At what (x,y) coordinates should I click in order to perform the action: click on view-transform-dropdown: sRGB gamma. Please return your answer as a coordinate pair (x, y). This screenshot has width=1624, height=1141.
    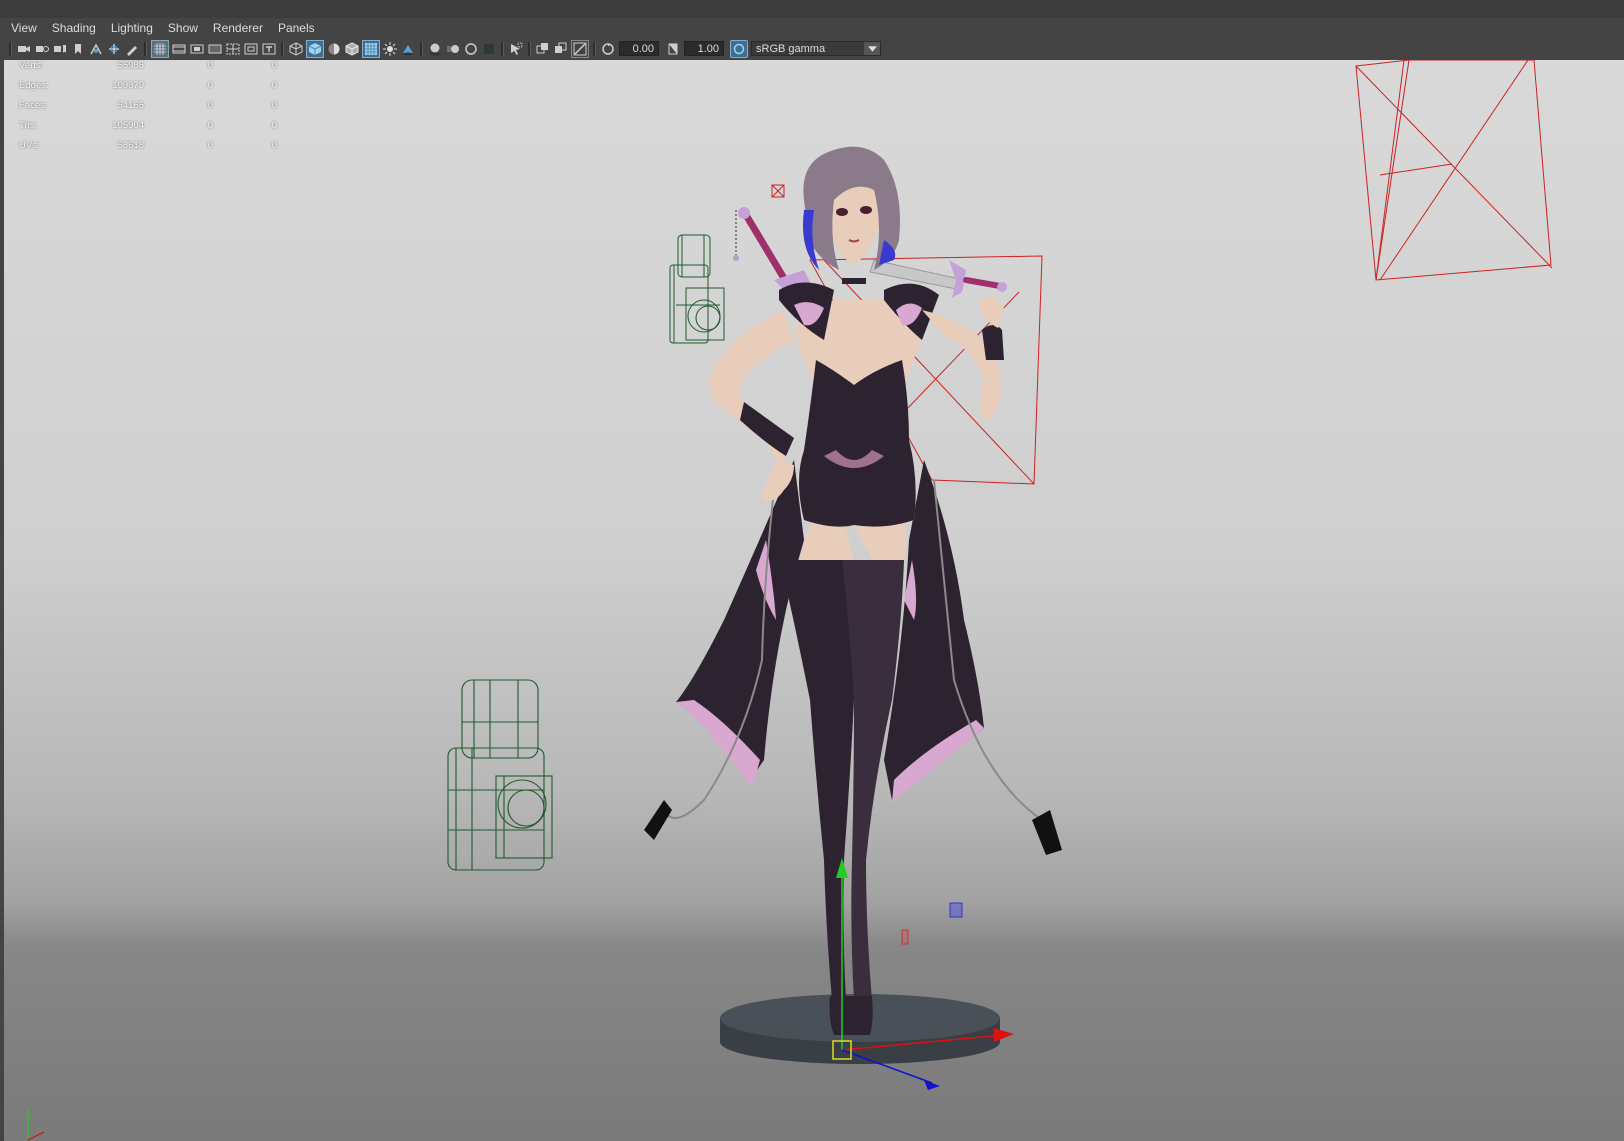
    Looking at the image, I should click on (816, 48).